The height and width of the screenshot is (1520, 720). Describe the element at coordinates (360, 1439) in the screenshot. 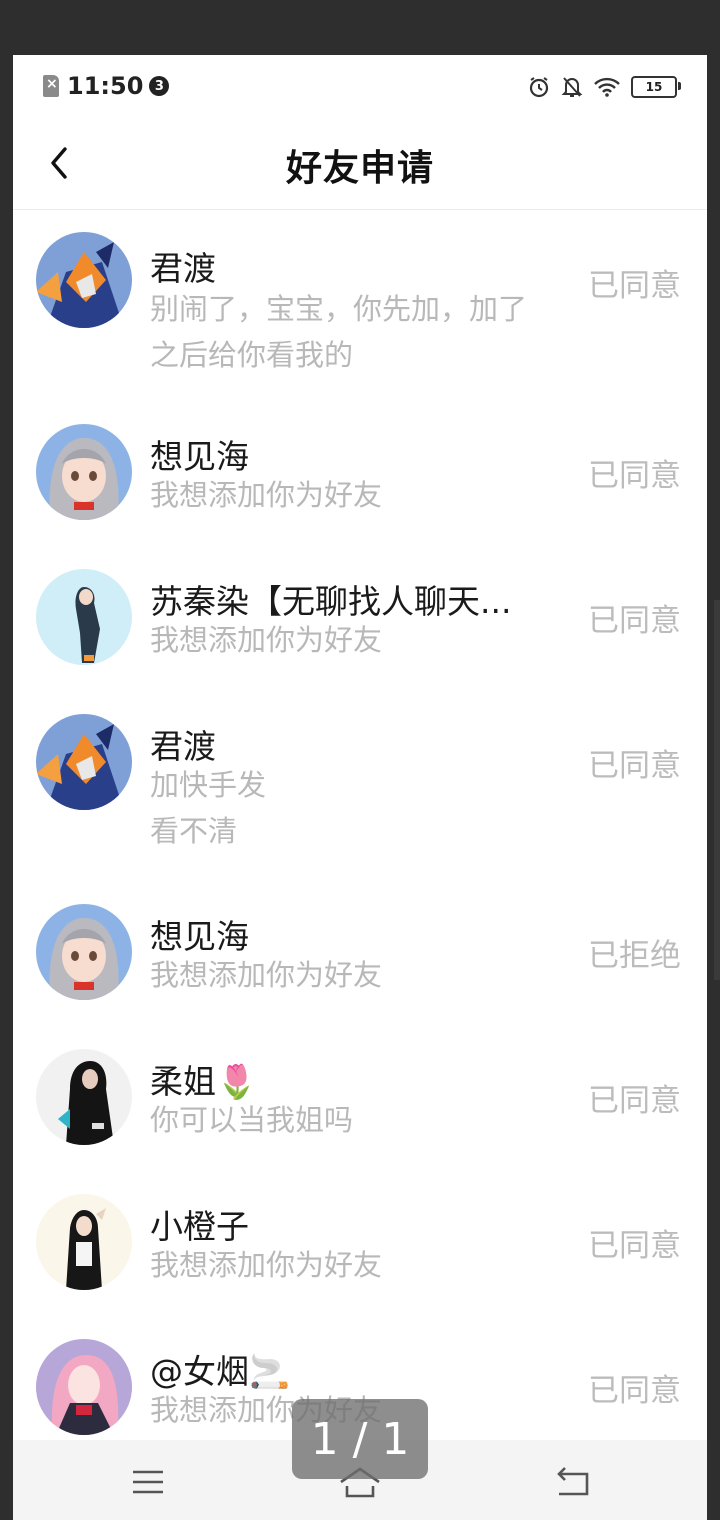

I see `page-indicator: 1 / 1` at that location.